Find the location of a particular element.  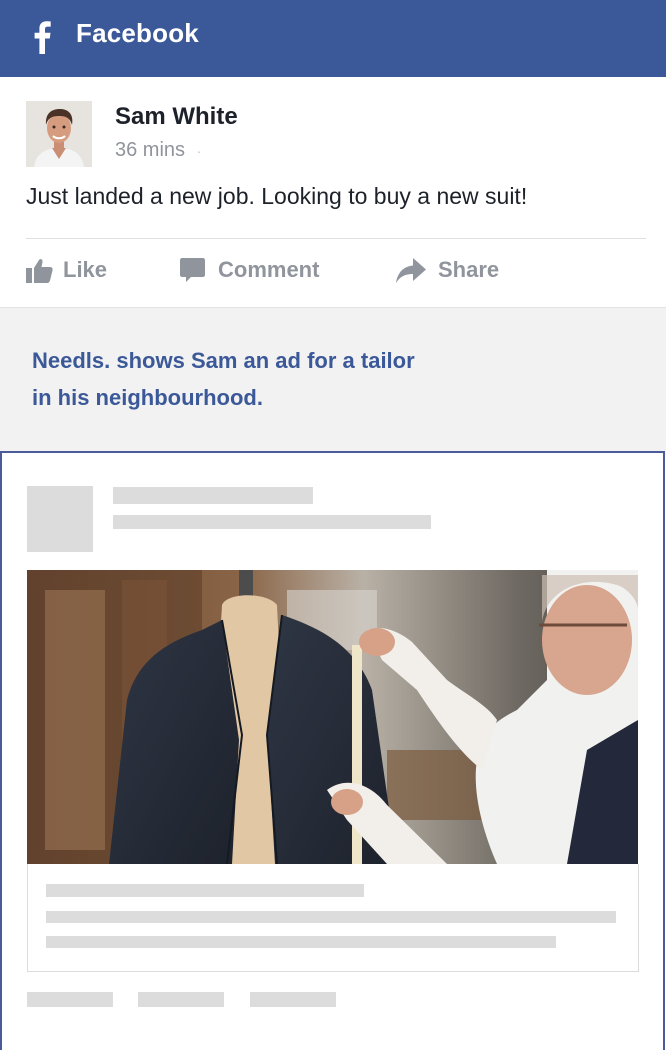

like-button: Like is located at coordinates (66, 270).